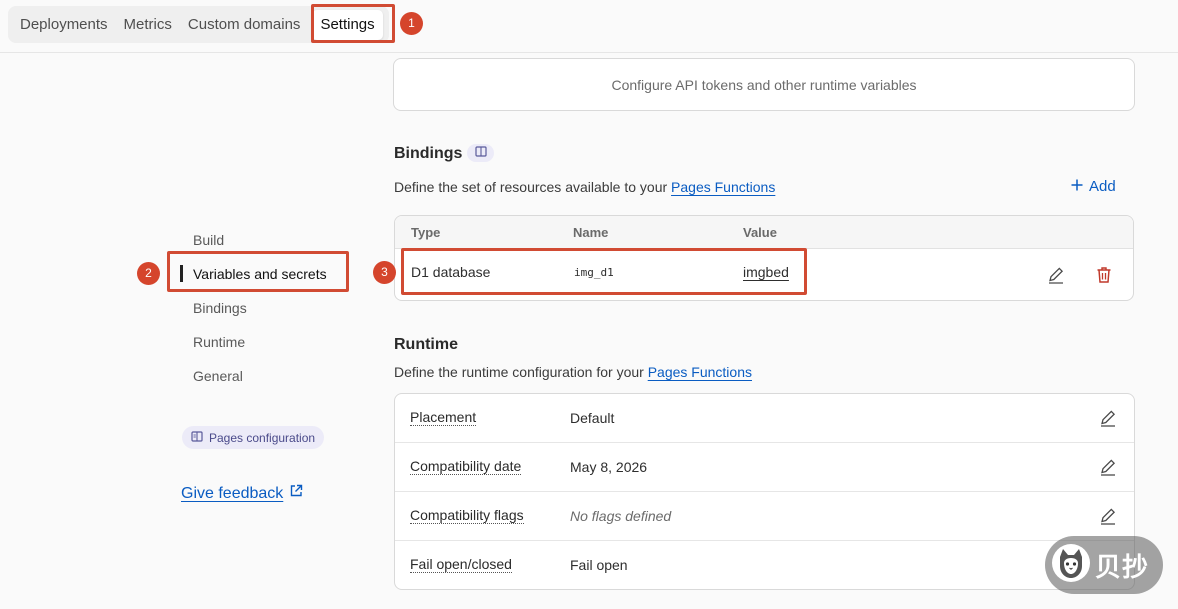 Image resolution: width=1178 pixels, height=609 pixels. What do you see at coordinates (1104, 275) in the screenshot?
I see `delete-binding-button` at bounding box center [1104, 275].